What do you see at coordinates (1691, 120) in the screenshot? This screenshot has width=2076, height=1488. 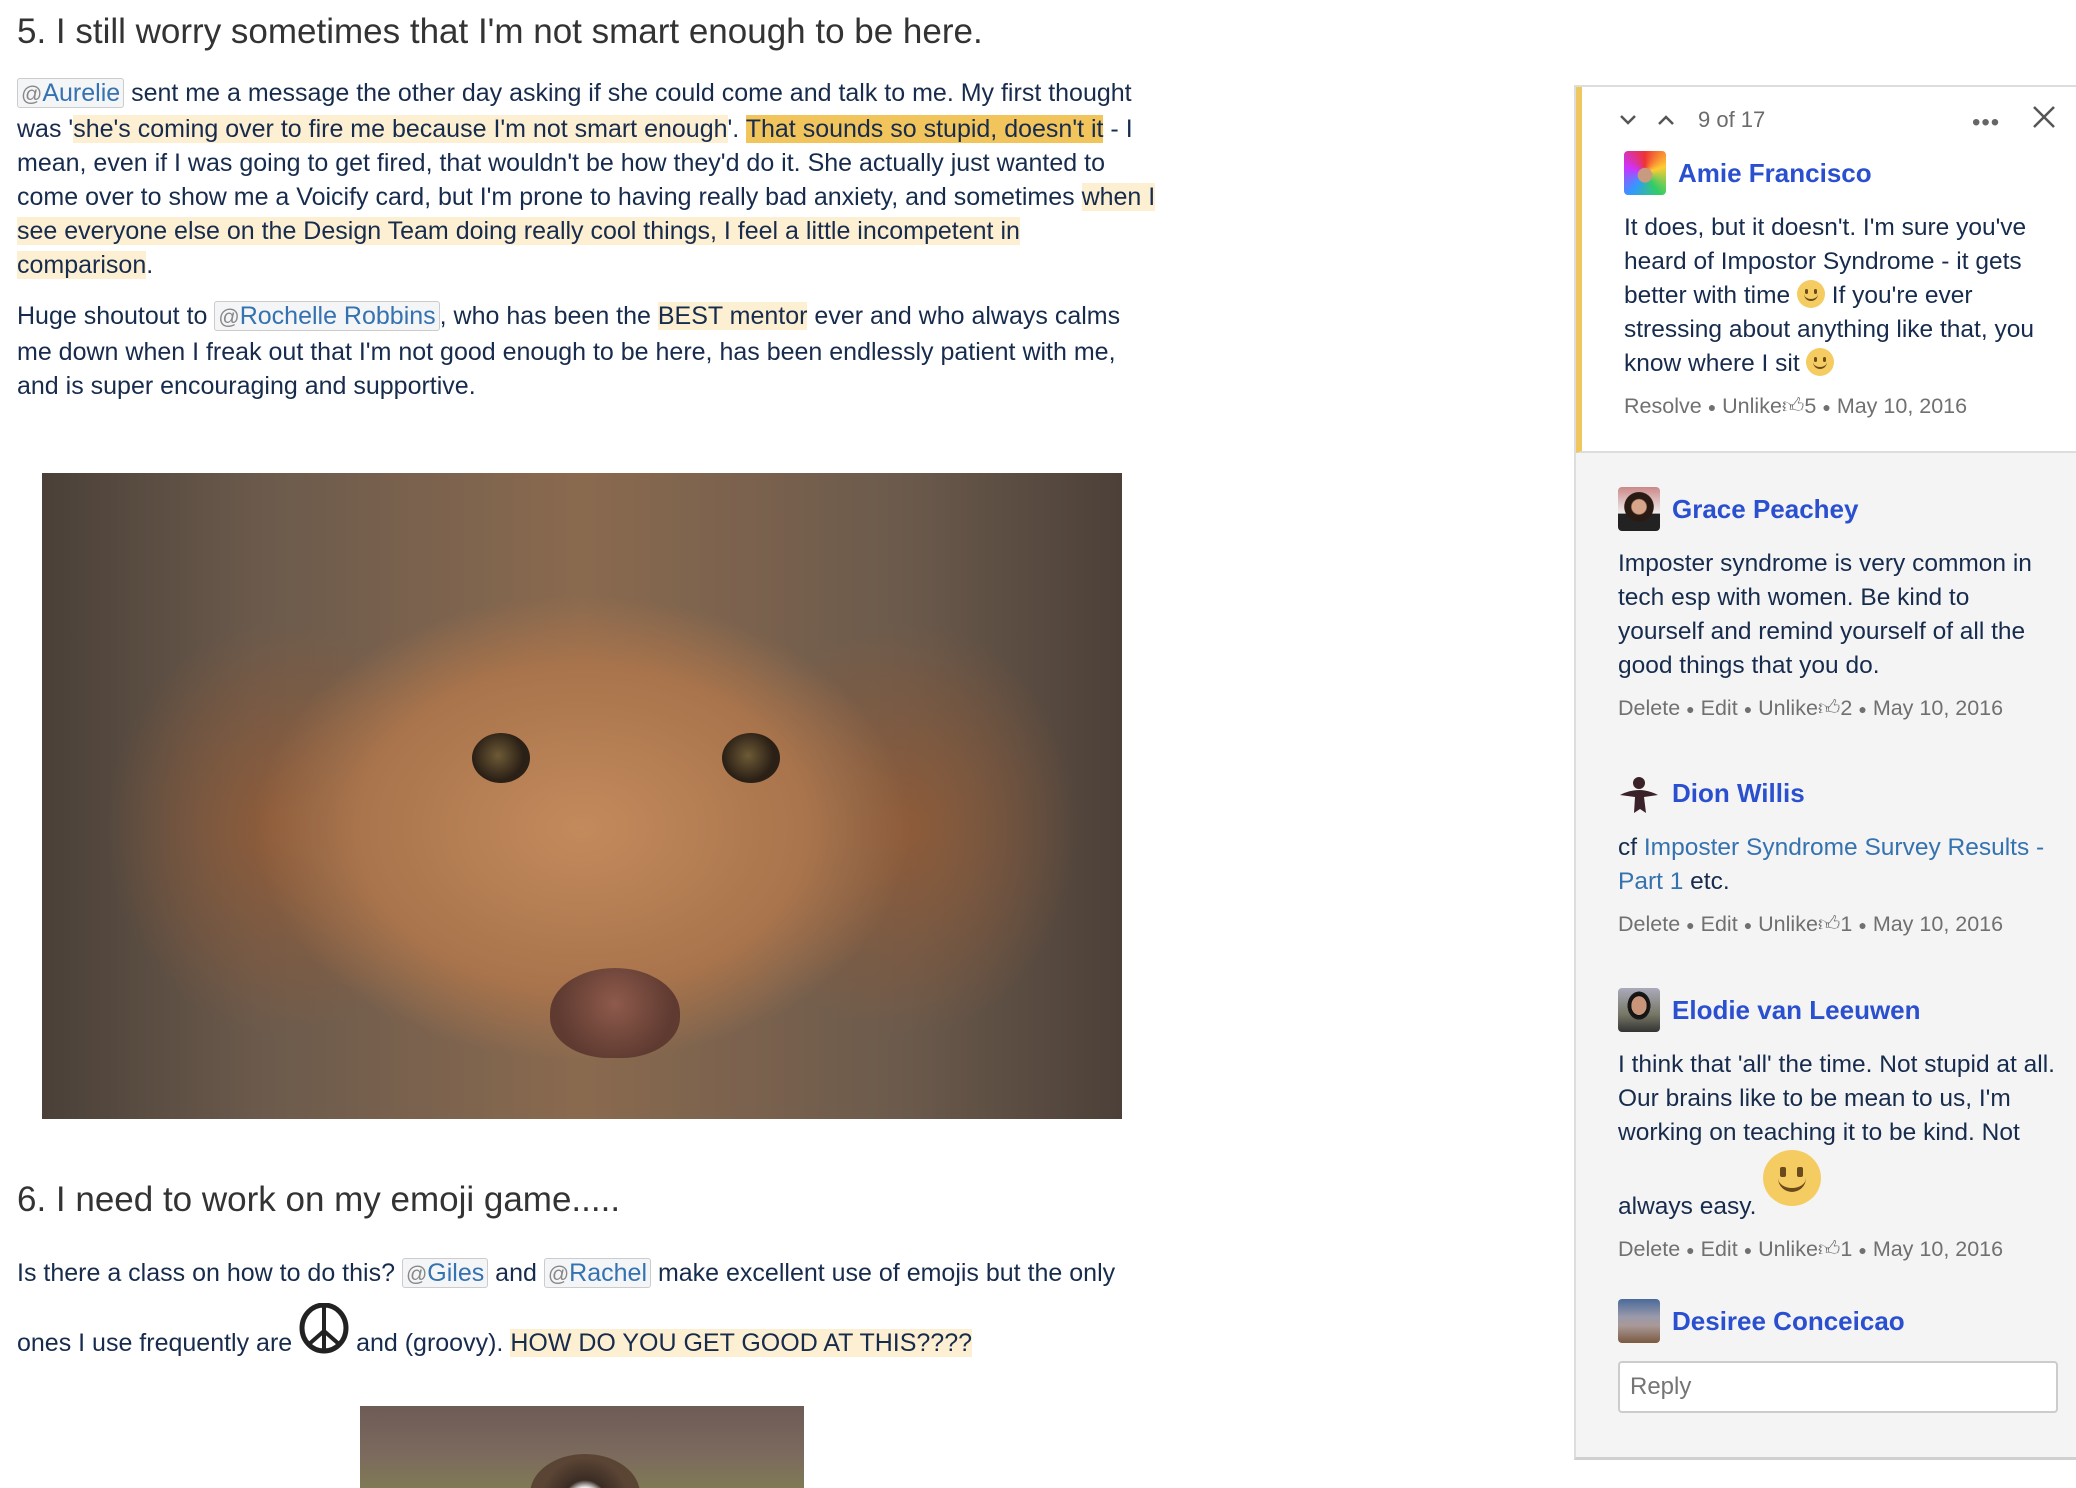 I see `comment-navigation: 9 of 17` at bounding box center [1691, 120].